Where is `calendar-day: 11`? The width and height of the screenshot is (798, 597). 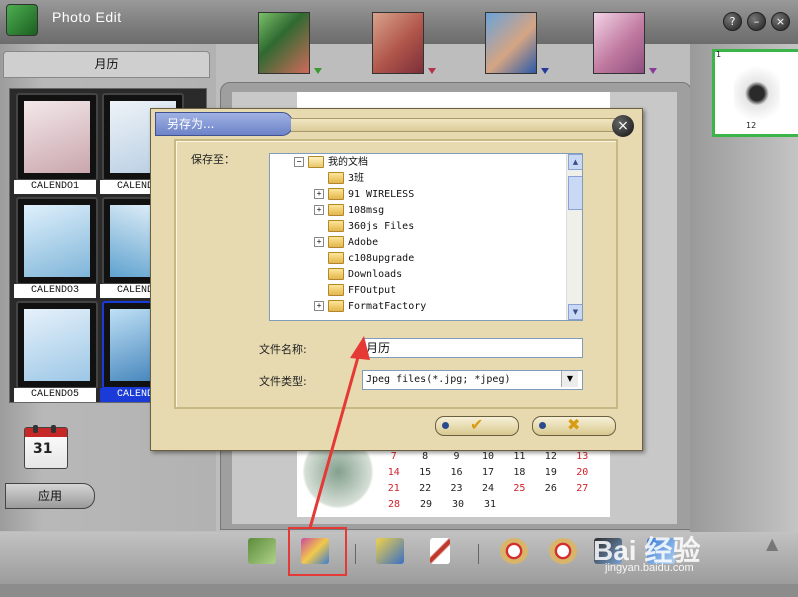 calendar-day: 11 is located at coordinates (519, 456).